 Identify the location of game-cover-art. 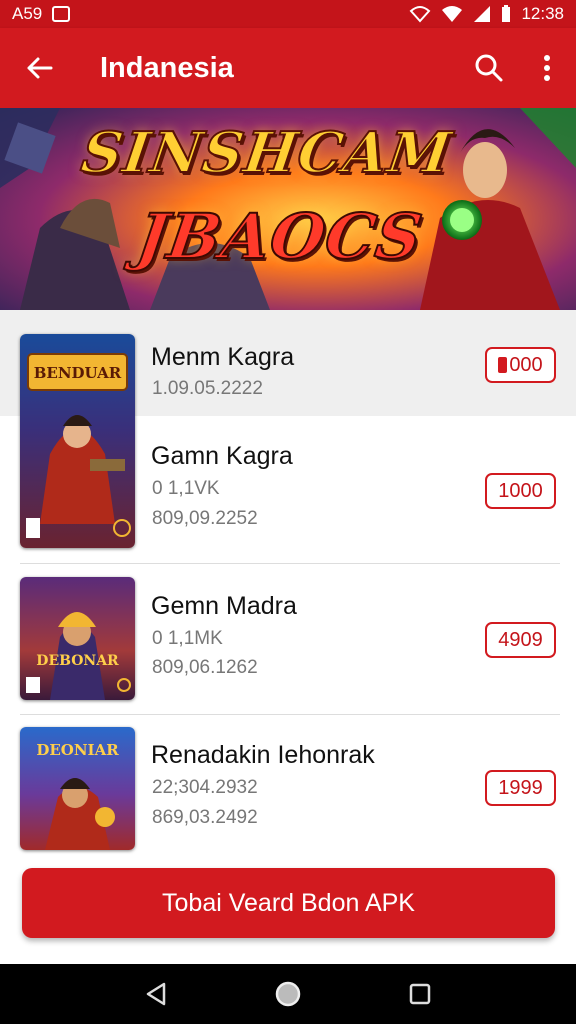
(78, 656).